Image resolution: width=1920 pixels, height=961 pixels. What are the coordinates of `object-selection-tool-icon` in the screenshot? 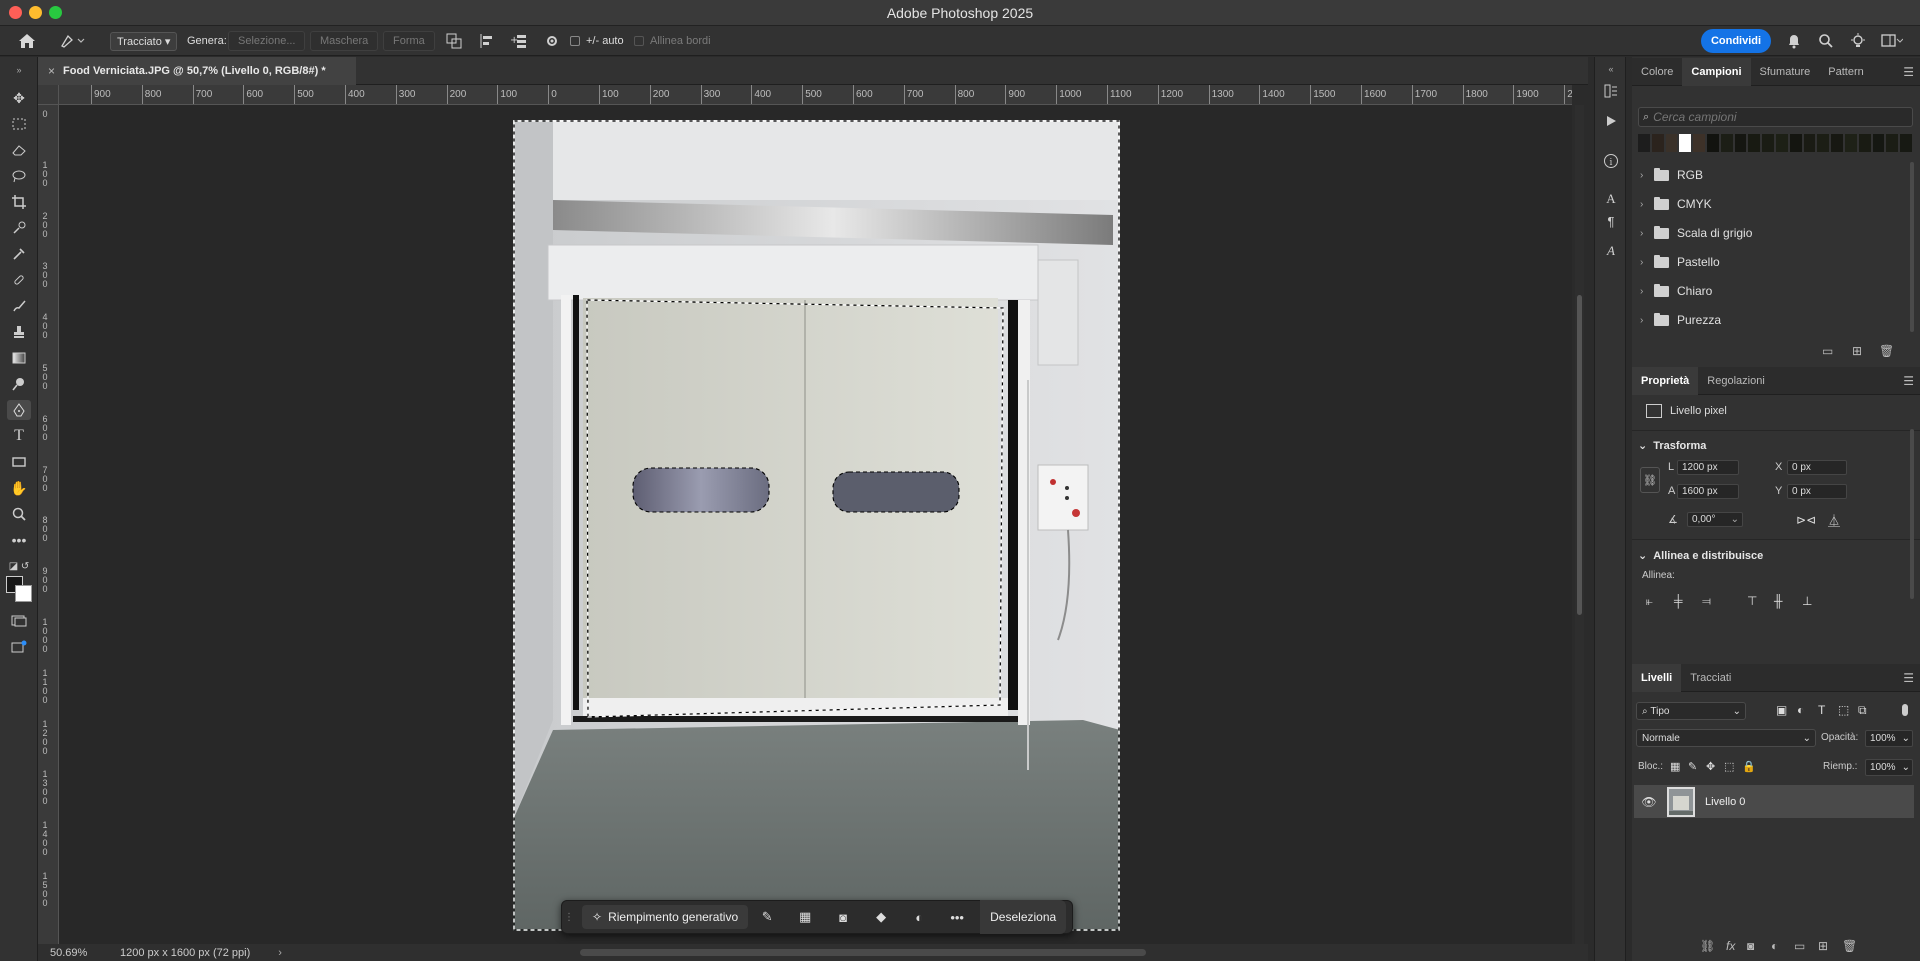 It's located at (19, 228).